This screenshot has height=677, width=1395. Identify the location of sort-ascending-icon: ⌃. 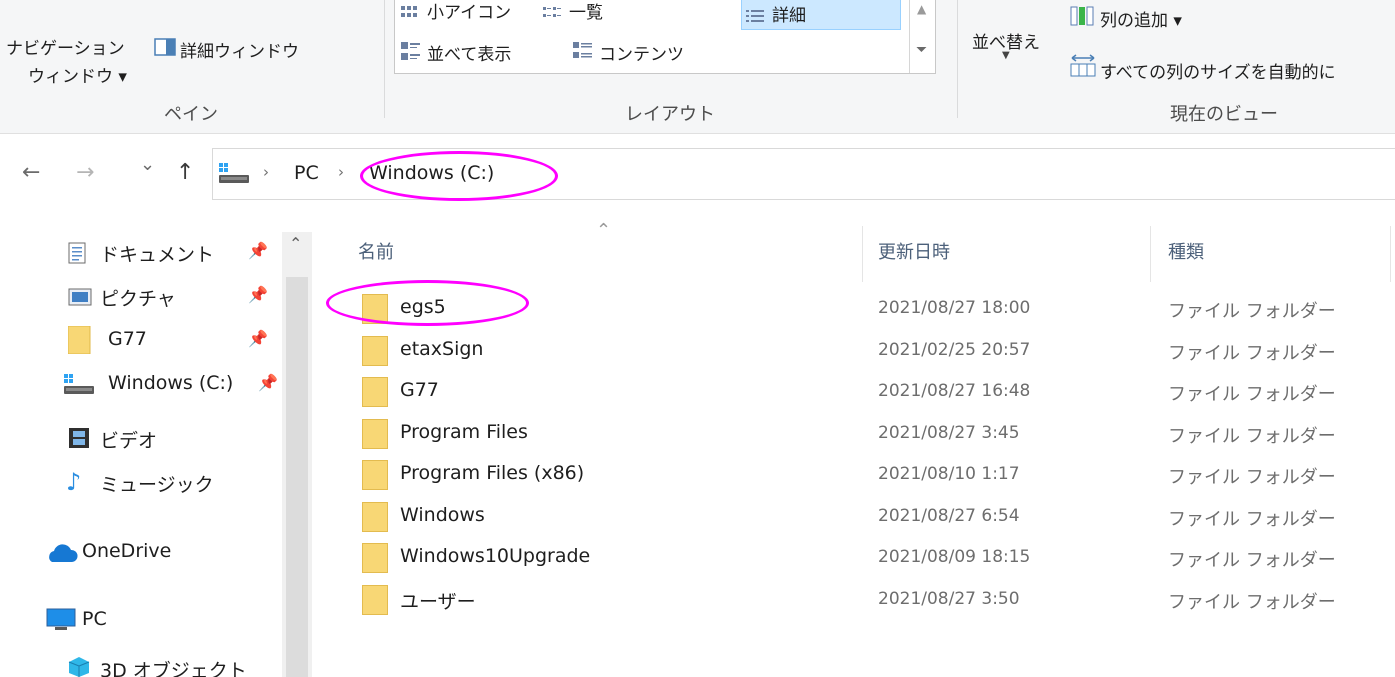
(604, 230).